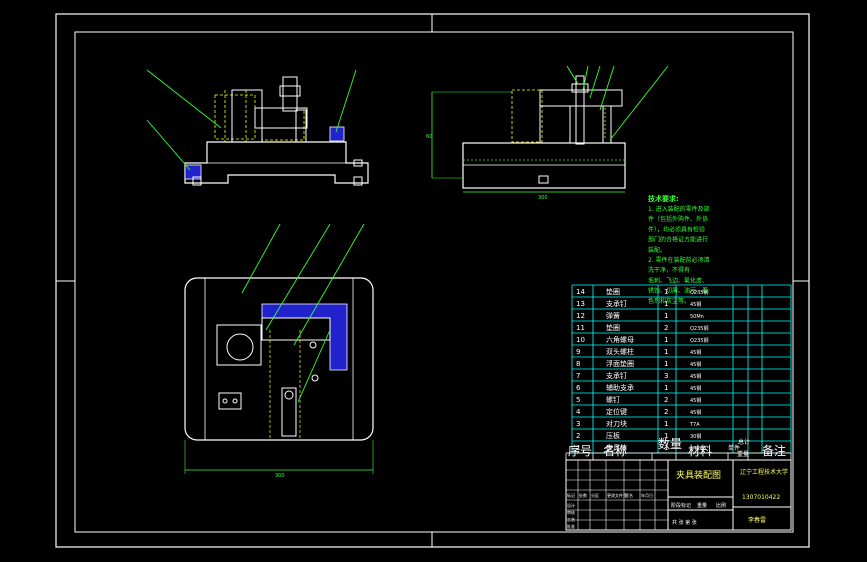 This screenshot has width=867, height=562. Describe the element at coordinates (578, 412) in the screenshot. I see `bom-cell-no: 4` at that location.